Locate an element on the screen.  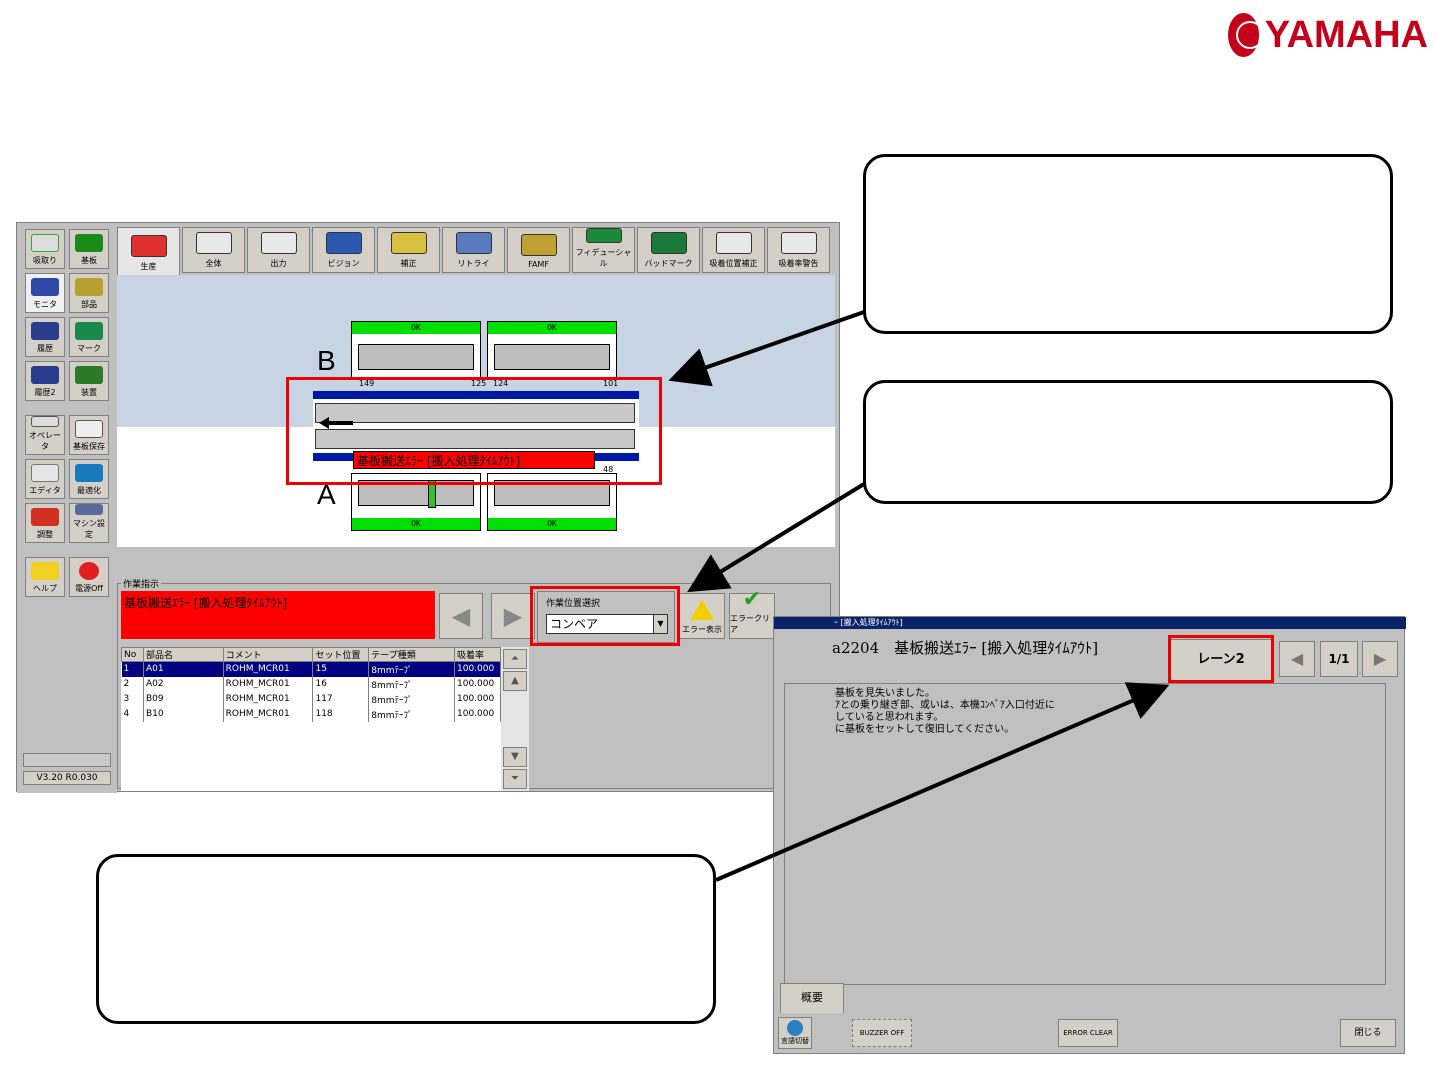
arrow-to-work-position is located at coordinates (776, 537).